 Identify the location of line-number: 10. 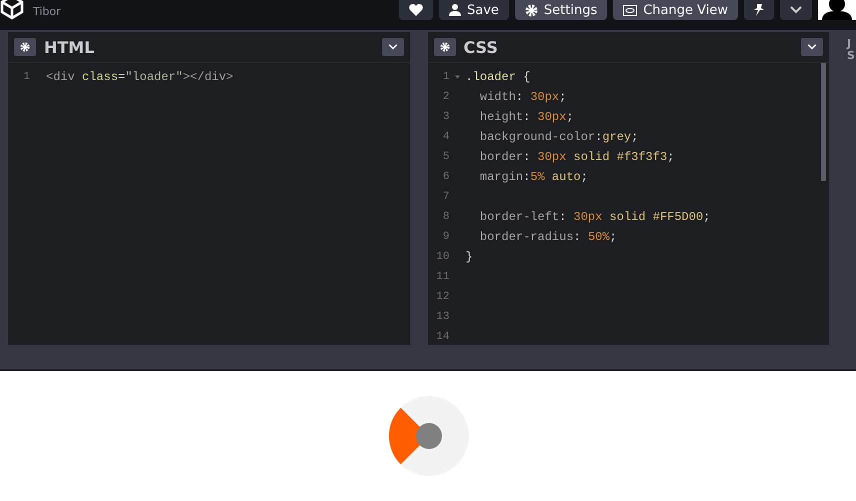
(442, 257).